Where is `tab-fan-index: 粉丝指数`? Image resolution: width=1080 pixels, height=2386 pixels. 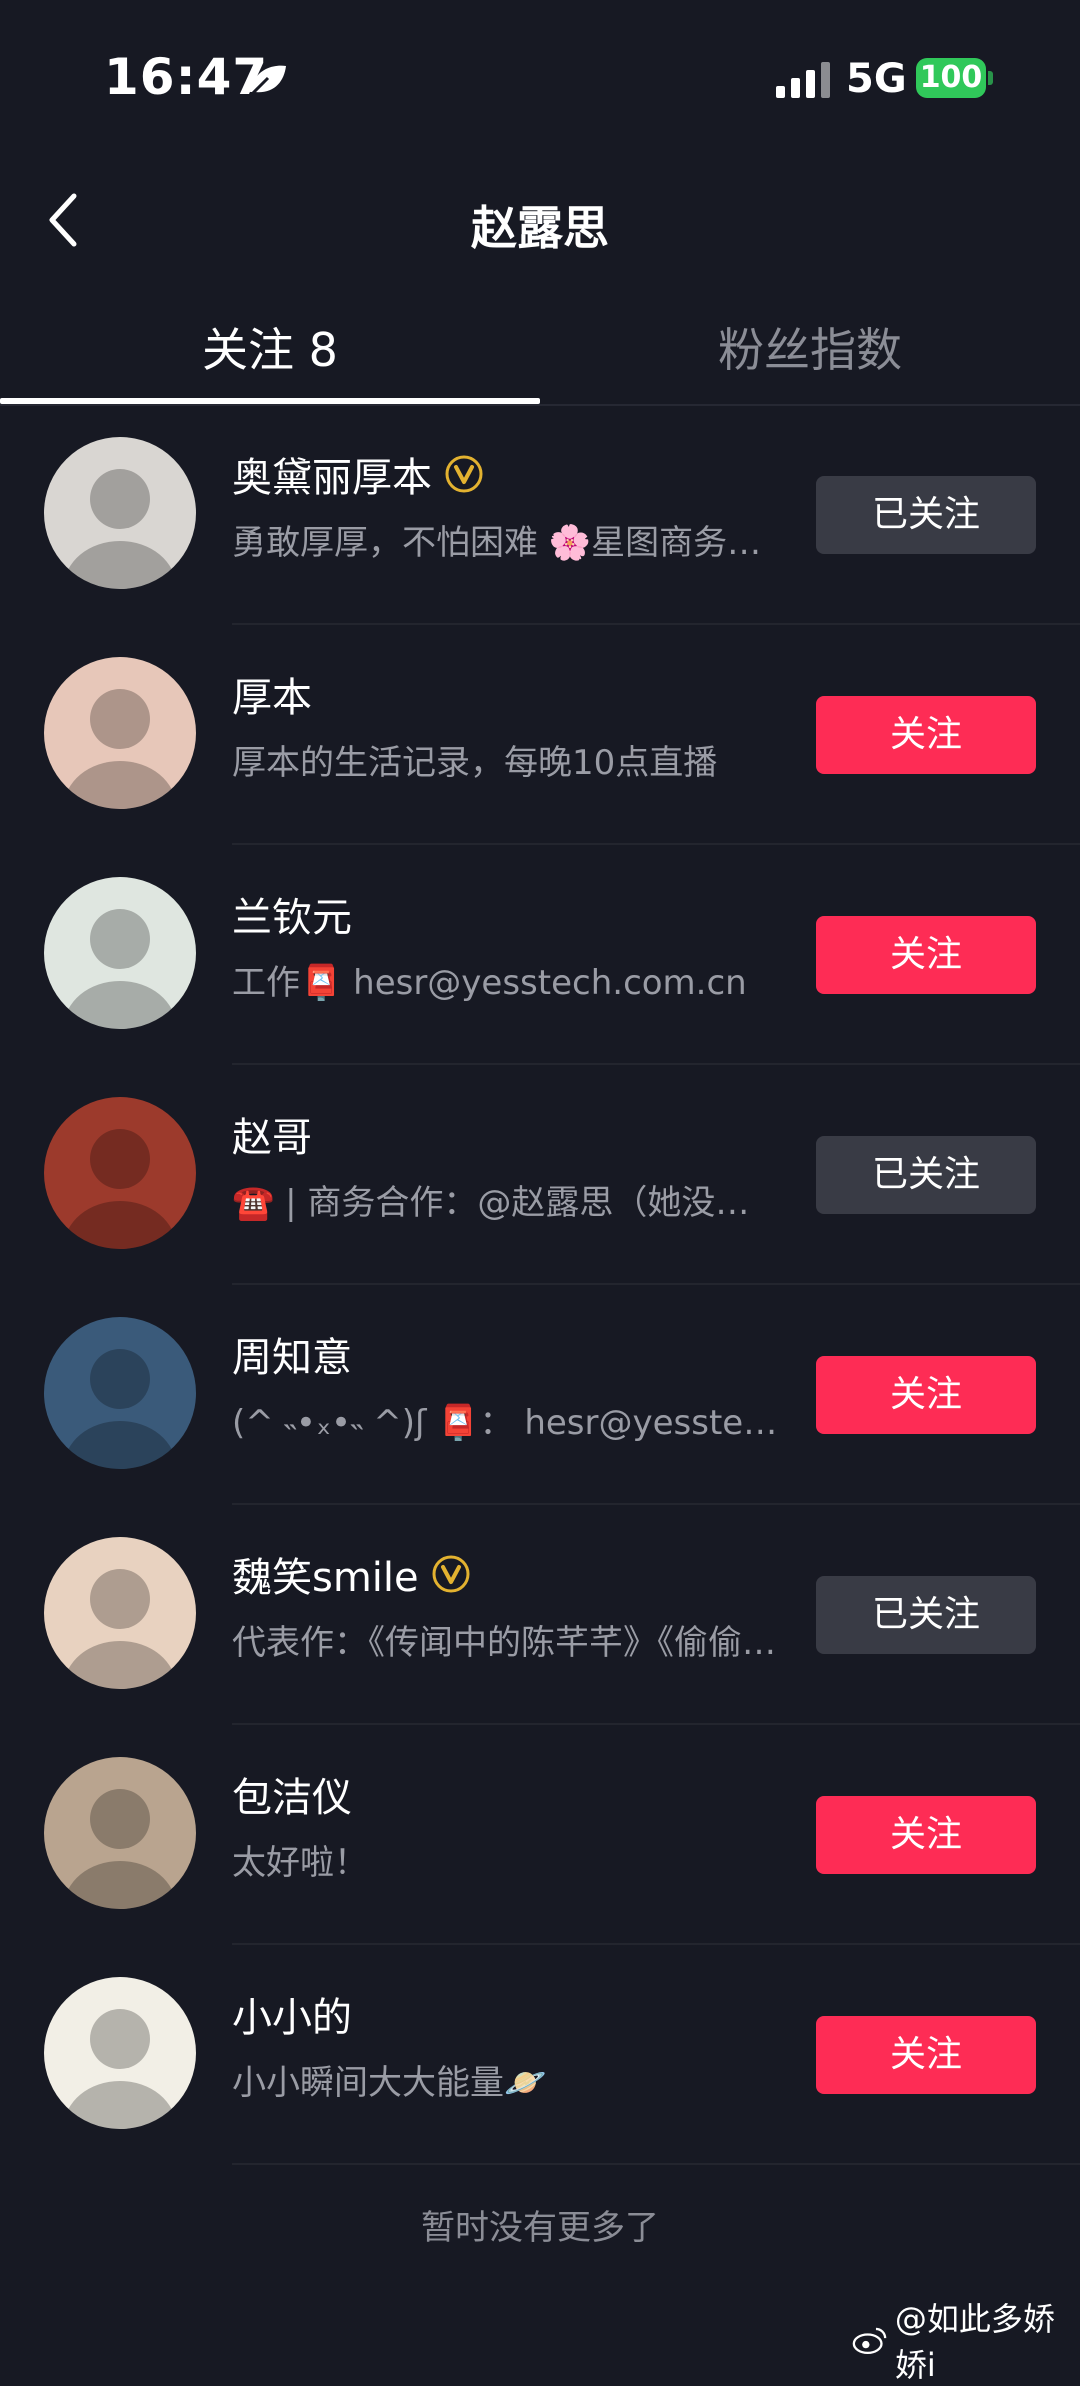
tab-fan-index: 粉丝指数 is located at coordinates (810, 347).